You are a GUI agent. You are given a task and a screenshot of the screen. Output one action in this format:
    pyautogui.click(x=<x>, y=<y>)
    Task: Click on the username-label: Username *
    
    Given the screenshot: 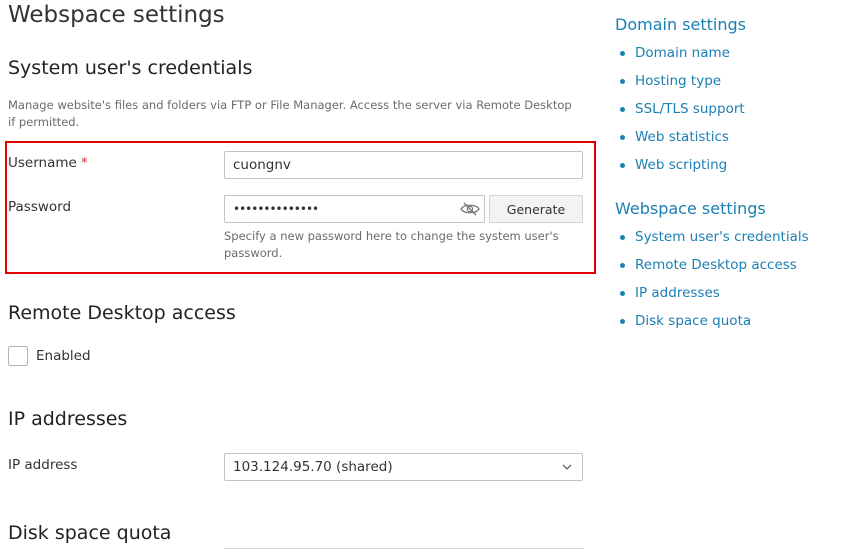 What is the action you would take?
    pyautogui.click(x=48, y=163)
    